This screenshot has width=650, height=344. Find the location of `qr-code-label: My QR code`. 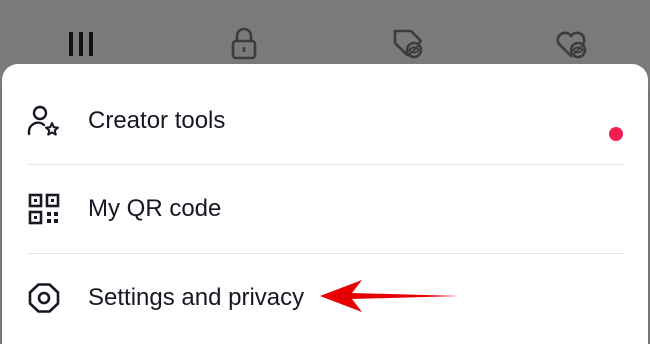

qr-code-label: My QR code is located at coordinates (155, 208).